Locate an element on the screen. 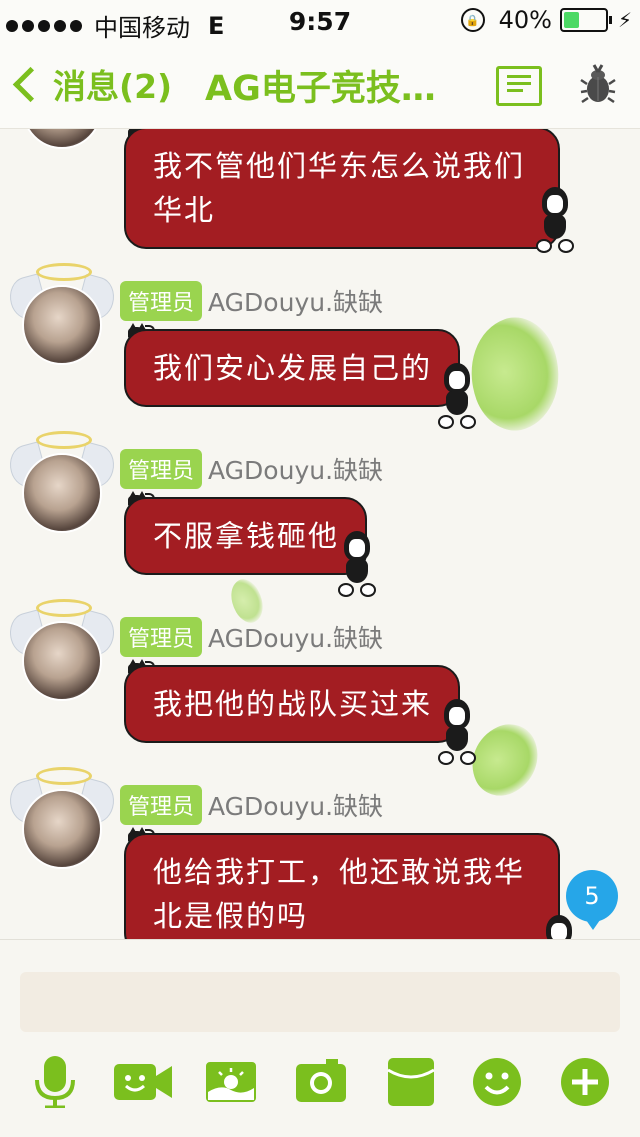  message-input is located at coordinates (320, 1002).